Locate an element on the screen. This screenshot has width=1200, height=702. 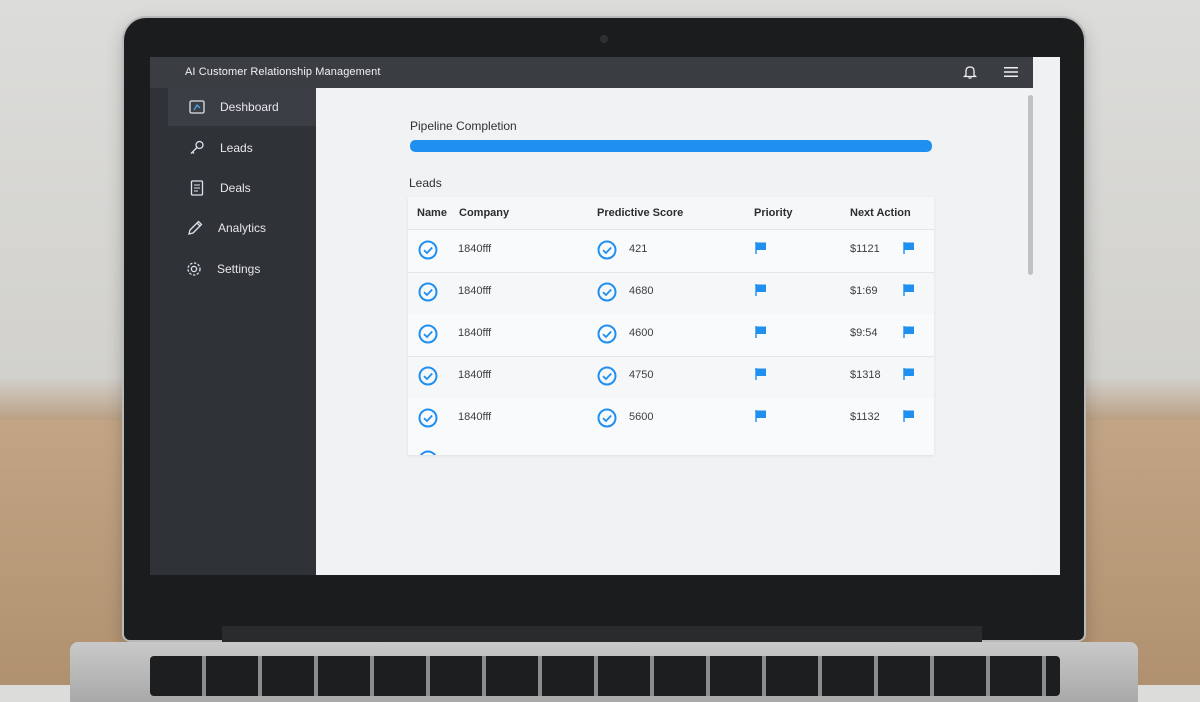
pipeline-progress-bar is located at coordinates (671, 146).